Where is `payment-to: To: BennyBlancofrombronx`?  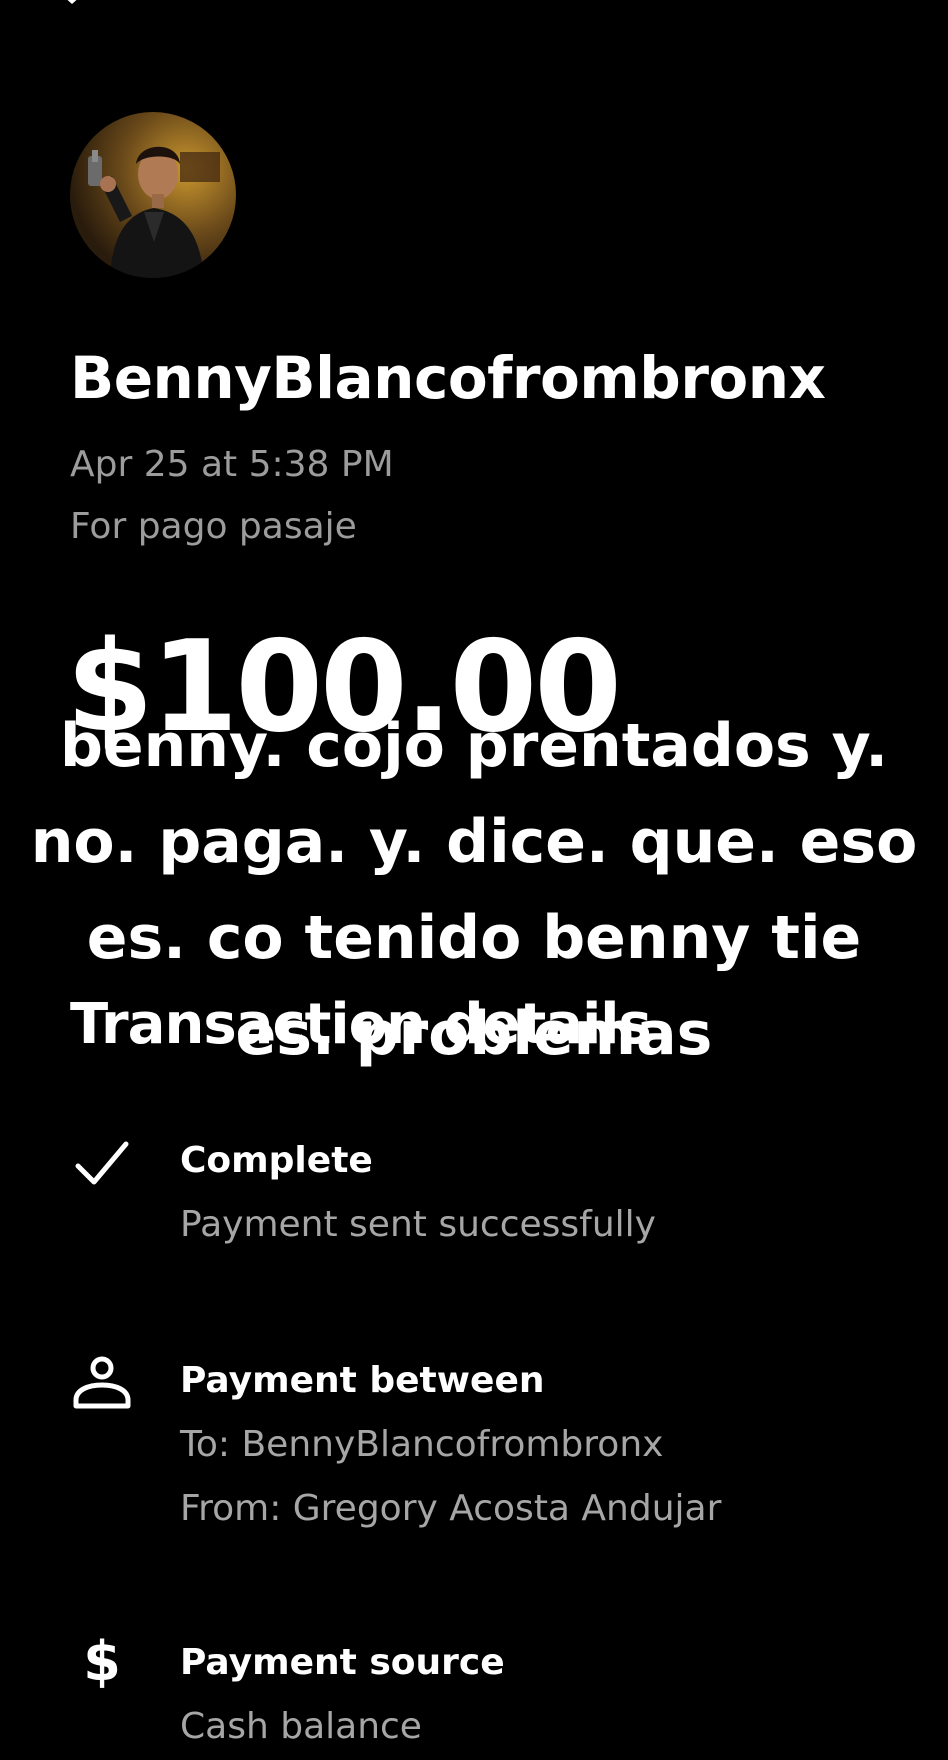
payment-to: To: BennyBlancofrombronx is located at coordinates (422, 1444).